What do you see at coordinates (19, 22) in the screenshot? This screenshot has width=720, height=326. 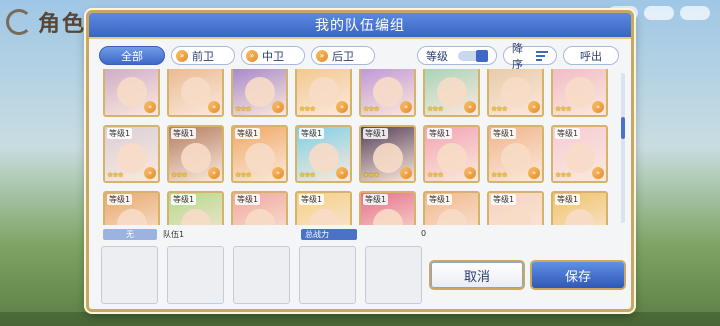 I see `back-swirl-icon` at bounding box center [19, 22].